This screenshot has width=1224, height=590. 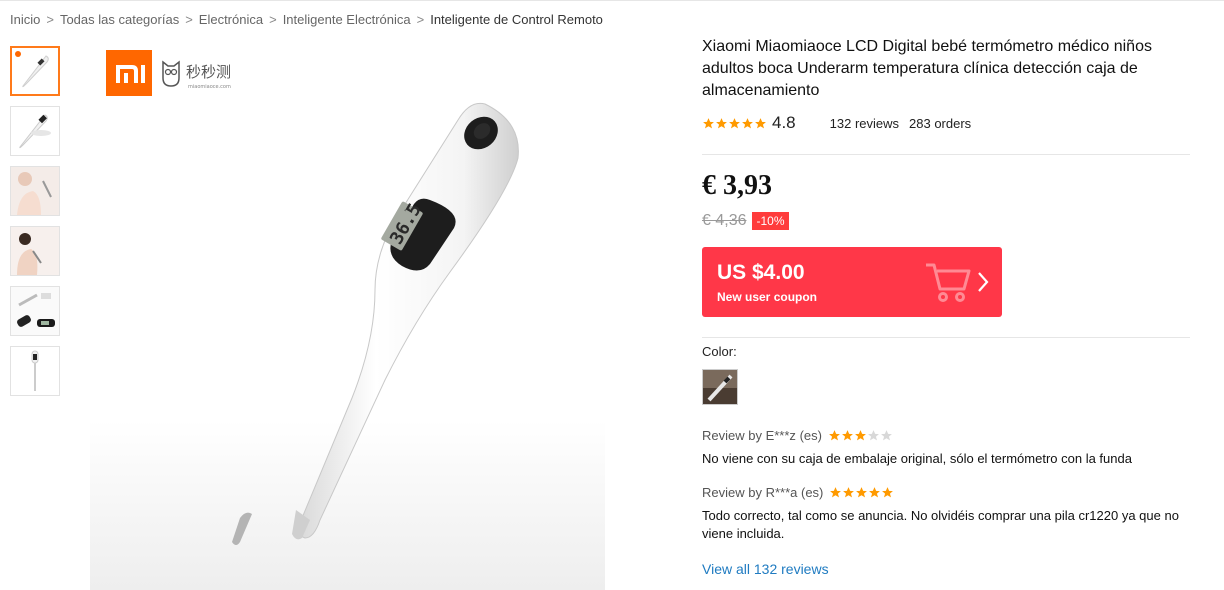 What do you see at coordinates (119, 19) in the screenshot?
I see `breadcrumb-all-categories: Todas las categorías` at bounding box center [119, 19].